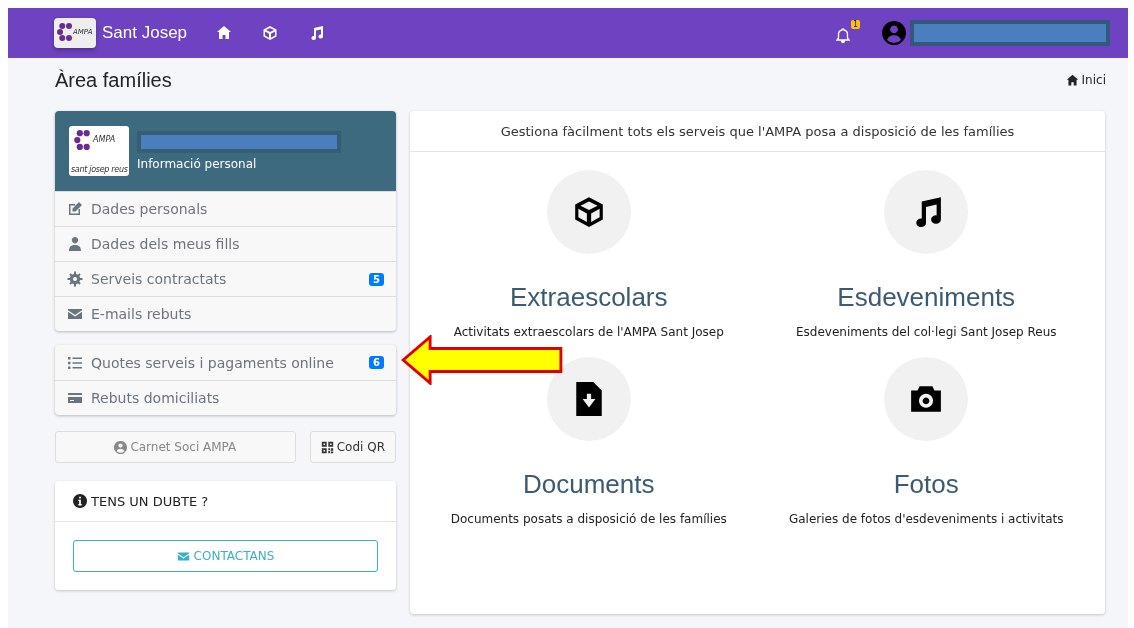 This screenshot has width=1134, height=628. I want to click on tile-title: Documents, so click(589, 484).